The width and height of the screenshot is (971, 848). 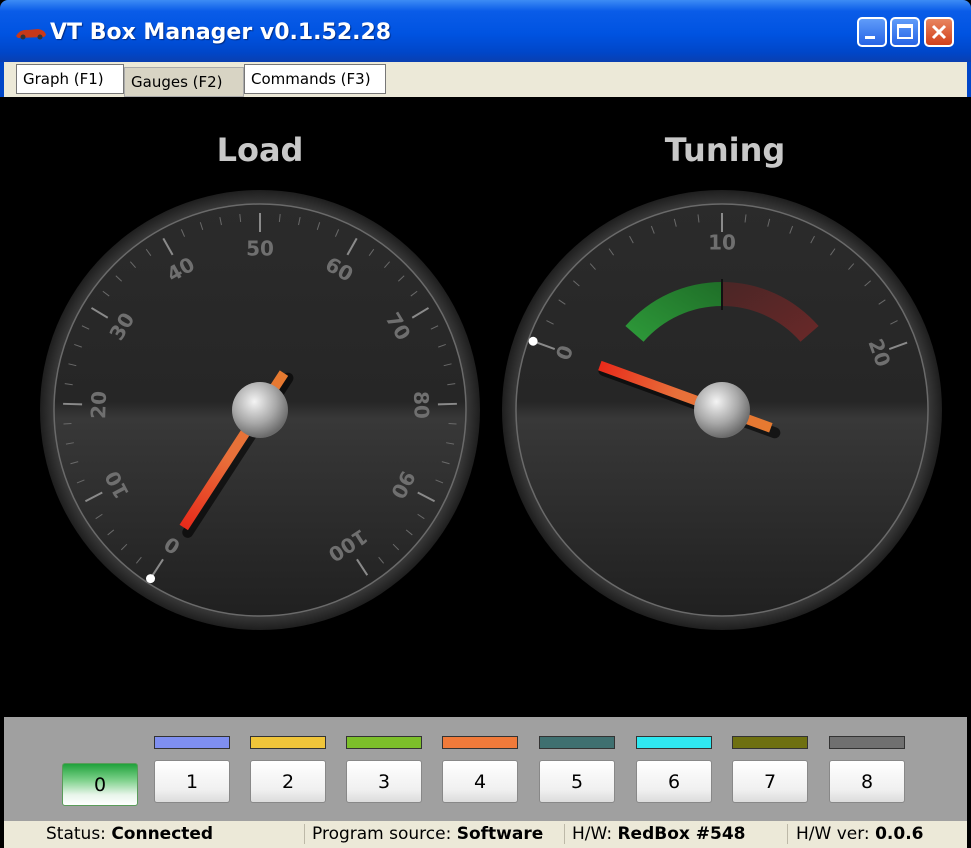 What do you see at coordinates (382, 834) in the screenshot?
I see `program-source-label: Program source:` at bounding box center [382, 834].